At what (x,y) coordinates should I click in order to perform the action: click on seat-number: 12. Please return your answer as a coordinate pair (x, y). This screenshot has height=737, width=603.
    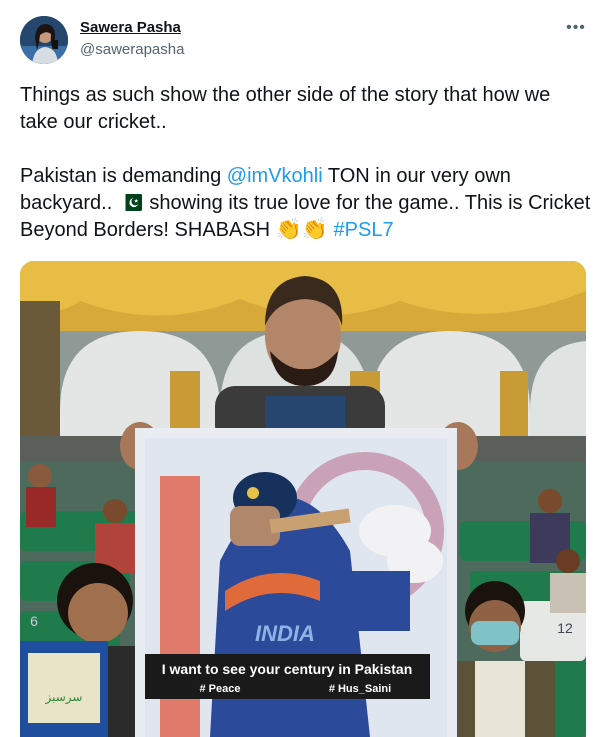
    Looking at the image, I should click on (565, 628).